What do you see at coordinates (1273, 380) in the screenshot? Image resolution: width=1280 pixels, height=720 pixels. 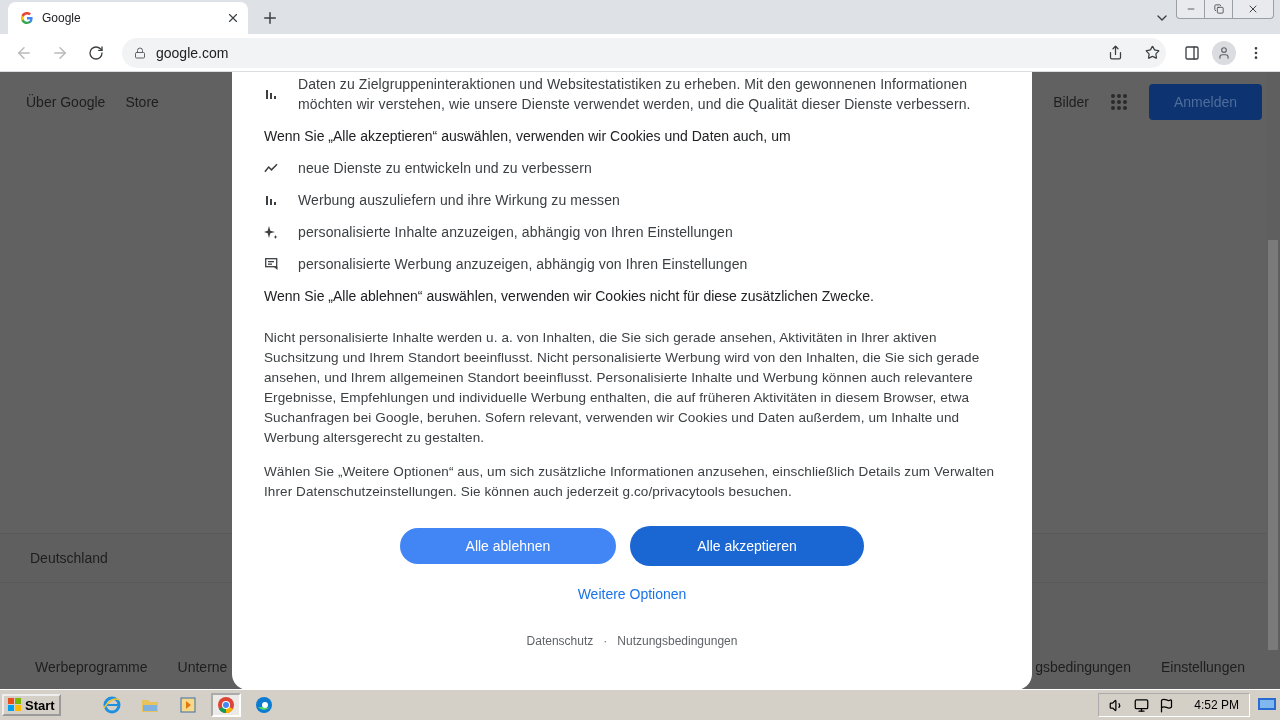 I see `scrollbar` at bounding box center [1273, 380].